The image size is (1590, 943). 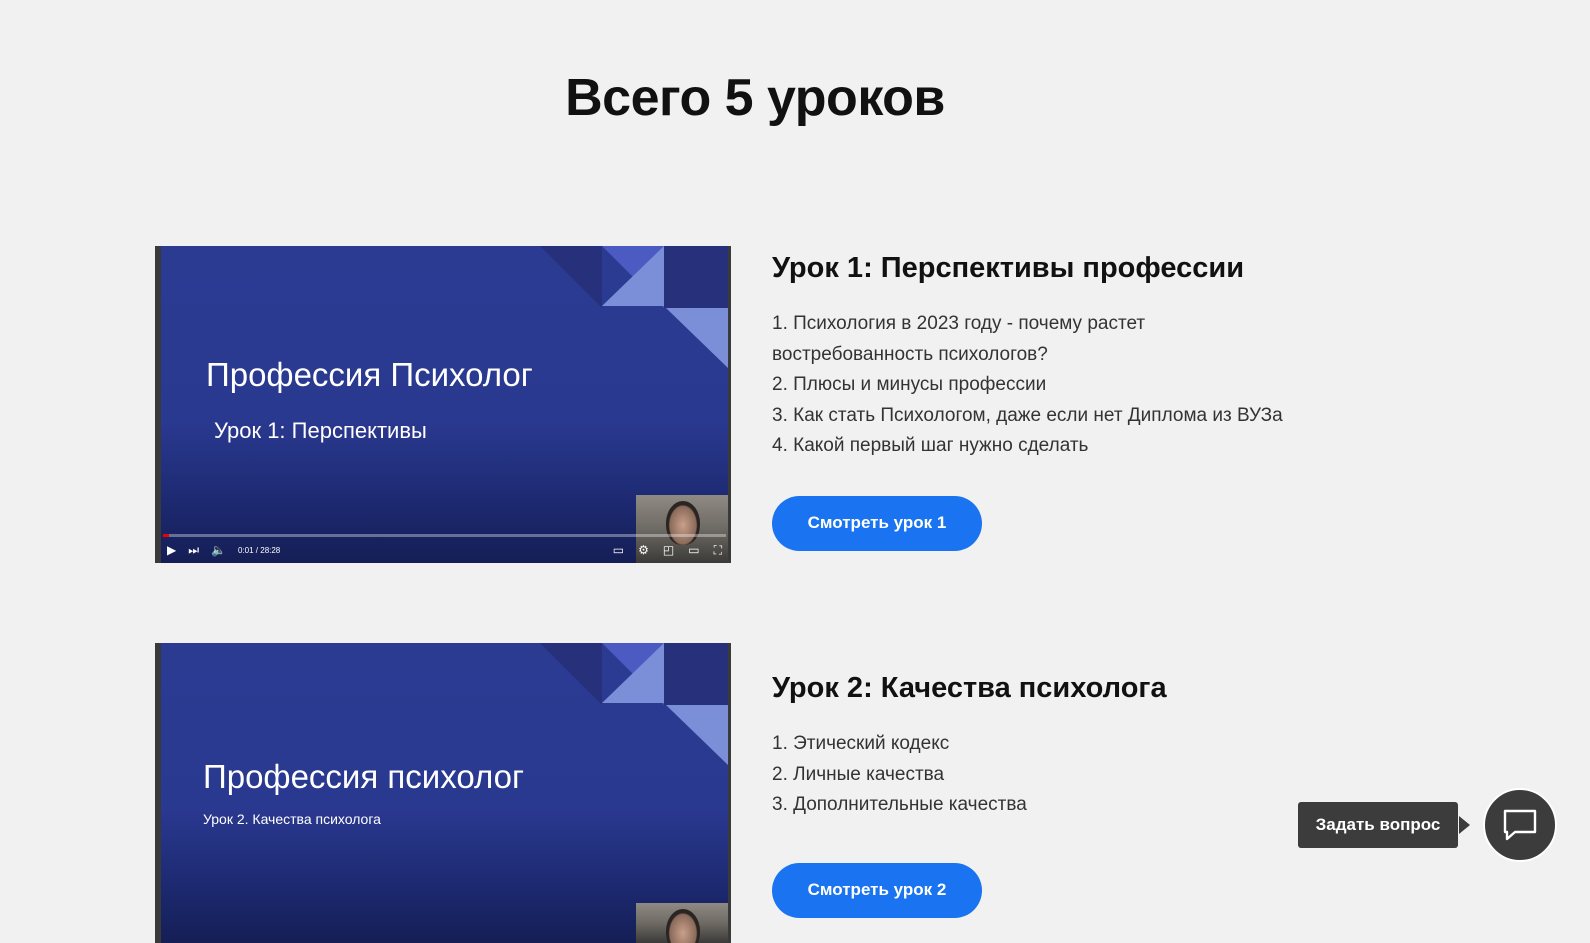 What do you see at coordinates (1378, 825) in the screenshot?
I see `ask-question-tooltip: Задать вопрос` at bounding box center [1378, 825].